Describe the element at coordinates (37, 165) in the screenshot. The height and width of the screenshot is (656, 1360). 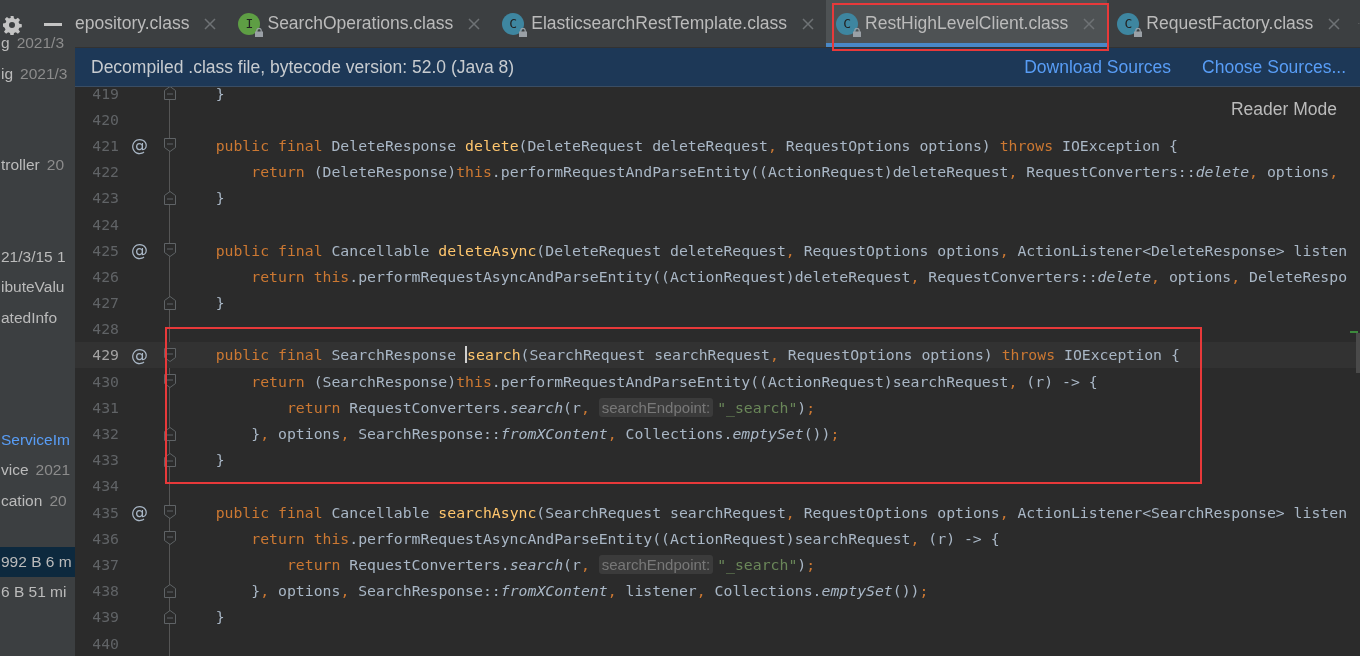
I see `tree-item: troller 20` at that location.